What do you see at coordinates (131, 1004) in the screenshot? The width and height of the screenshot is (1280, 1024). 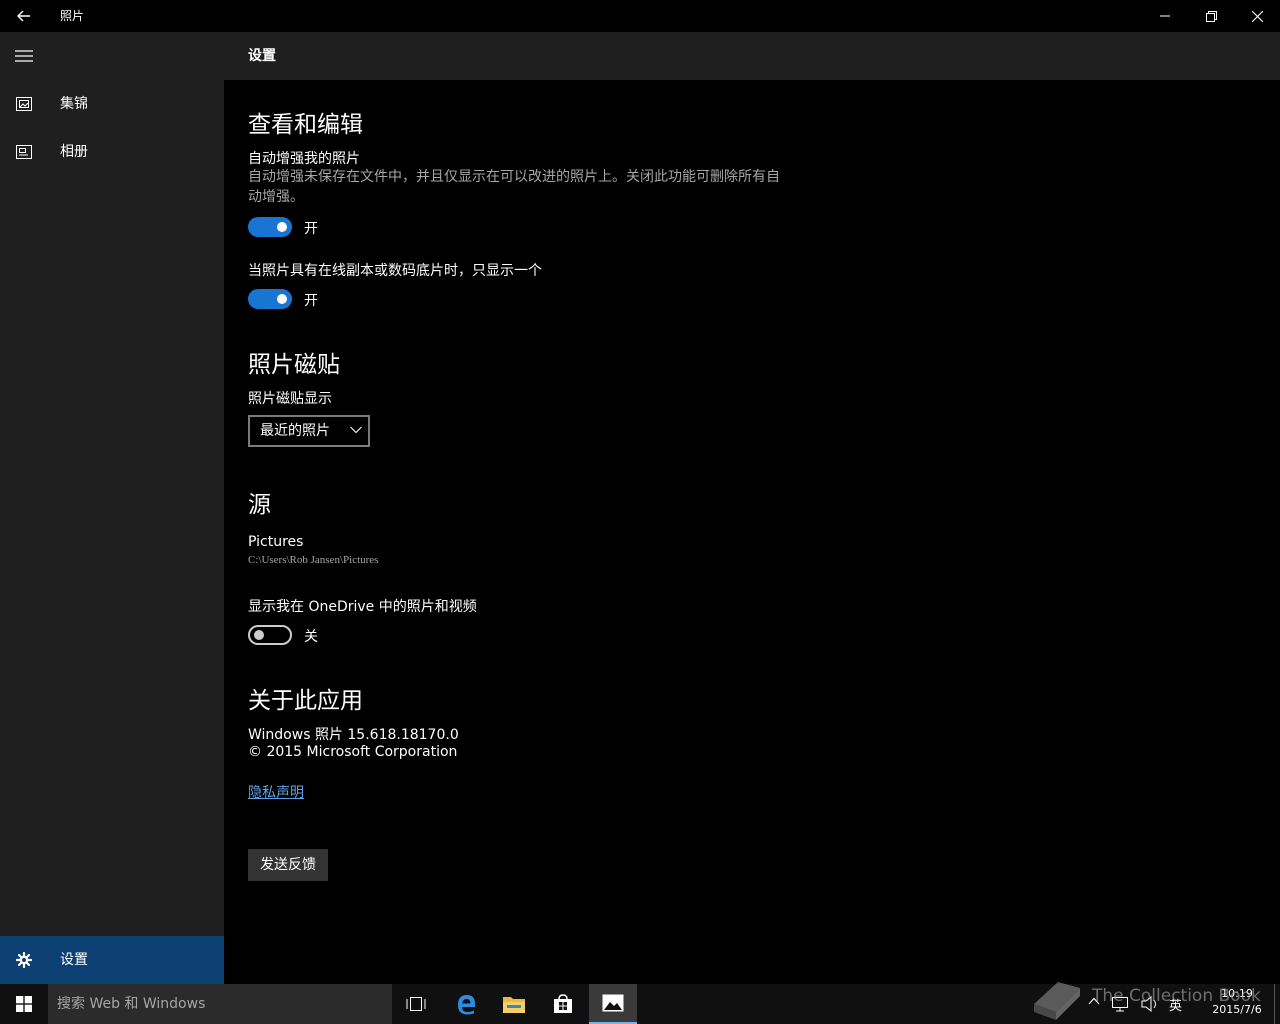 I see `search-placeholder: 搜索 Web 和 Windows` at bounding box center [131, 1004].